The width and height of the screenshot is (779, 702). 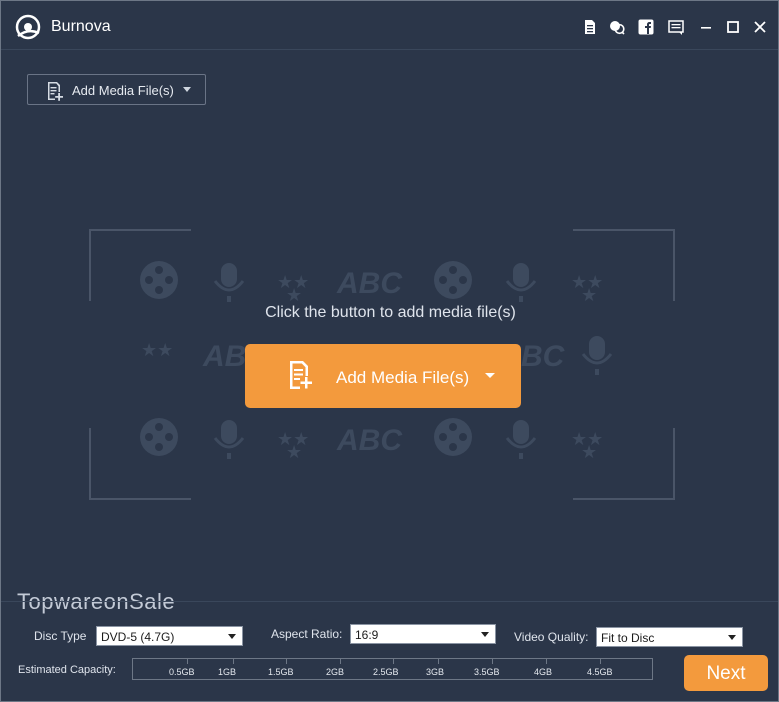 I want to click on minimize-icon, so click(x=706, y=27).